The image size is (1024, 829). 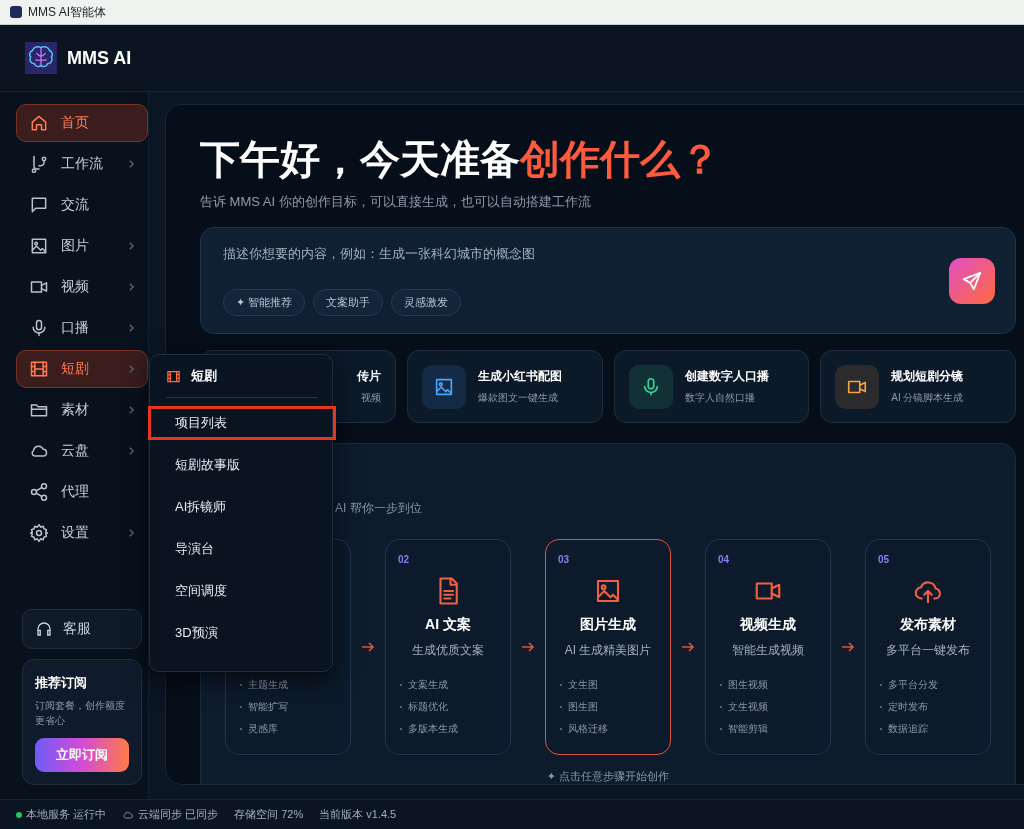 I want to click on nav-item: 素材, so click(x=82, y=410).